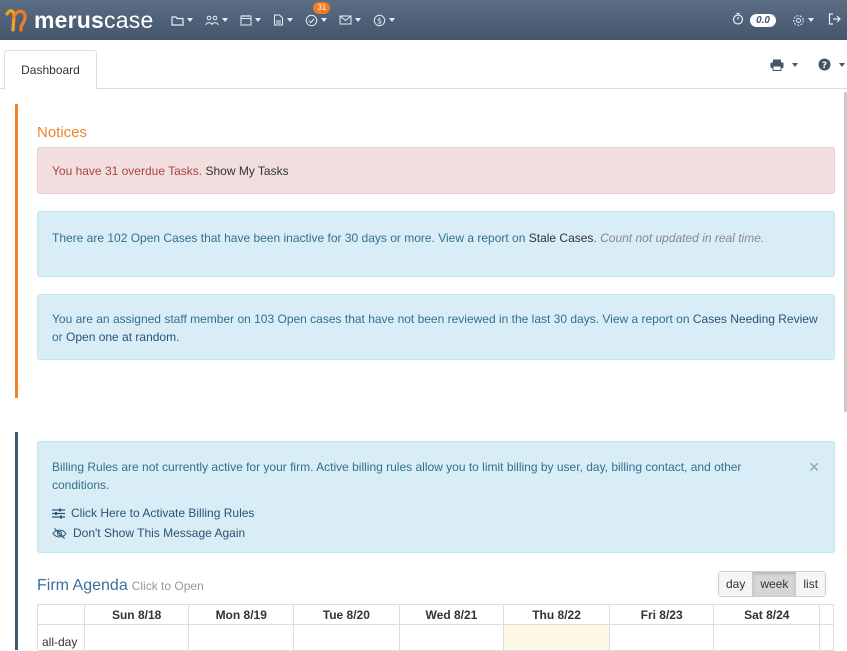 The width and height of the screenshot is (847, 651). Describe the element at coordinates (831, 64) in the screenshot. I see `help-menu: ?` at that location.